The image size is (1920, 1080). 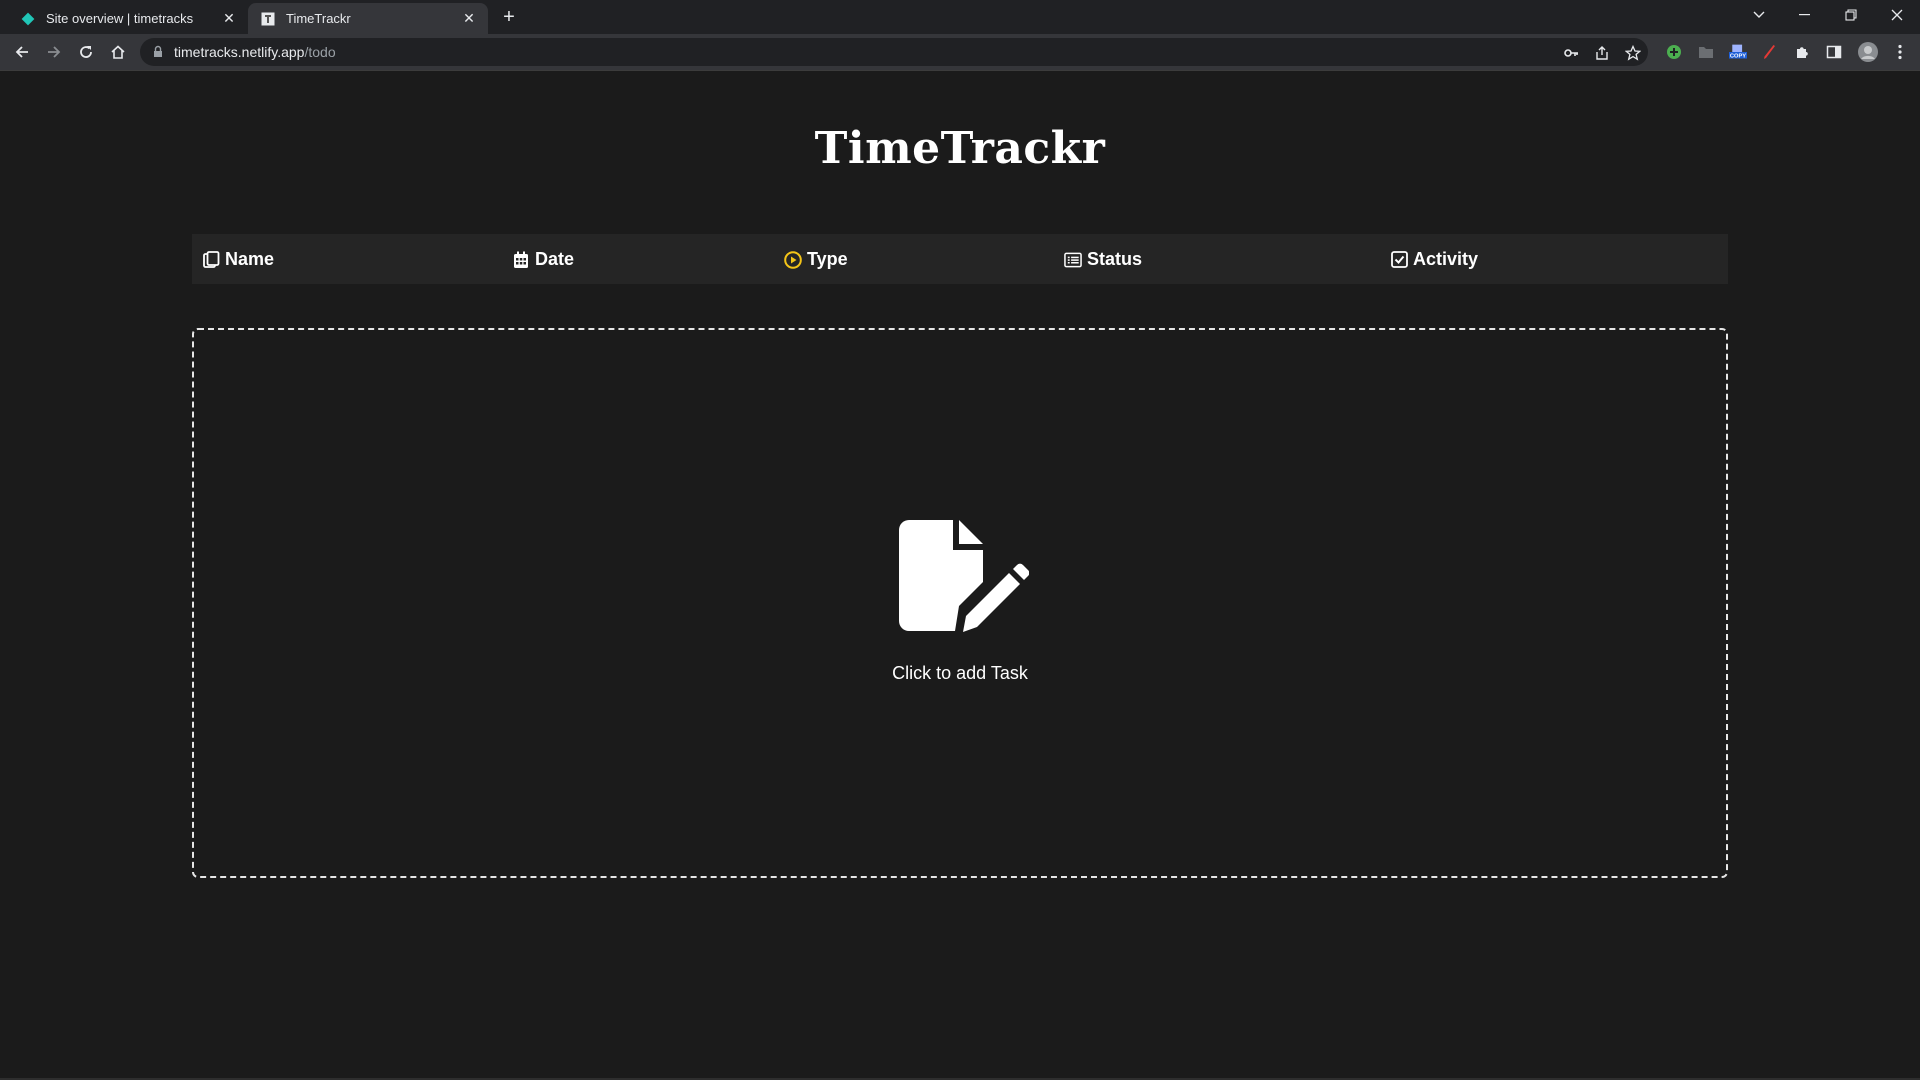 What do you see at coordinates (1868, 52) in the screenshot?
I see `profile-avatar-icon` at bounding box center [1868, 52].